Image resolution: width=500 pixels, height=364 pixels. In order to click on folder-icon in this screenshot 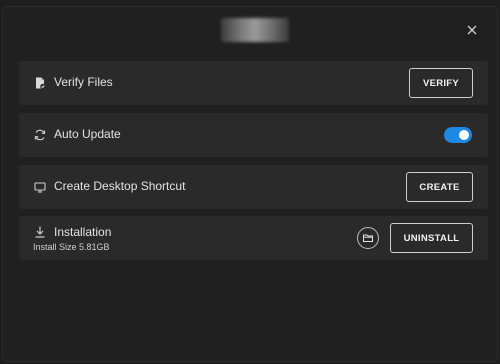, I will do `click(368, 238)`.